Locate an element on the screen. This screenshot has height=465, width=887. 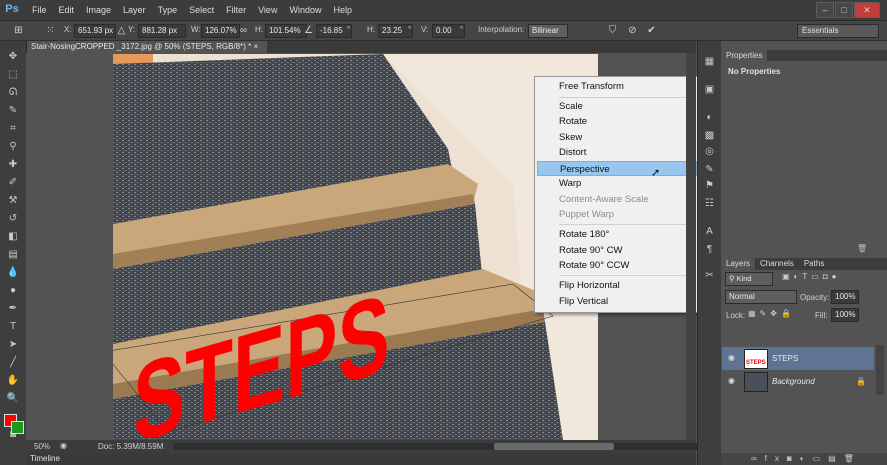
transform-tool-icon: ⊞ is located at coordinates (18, 30).